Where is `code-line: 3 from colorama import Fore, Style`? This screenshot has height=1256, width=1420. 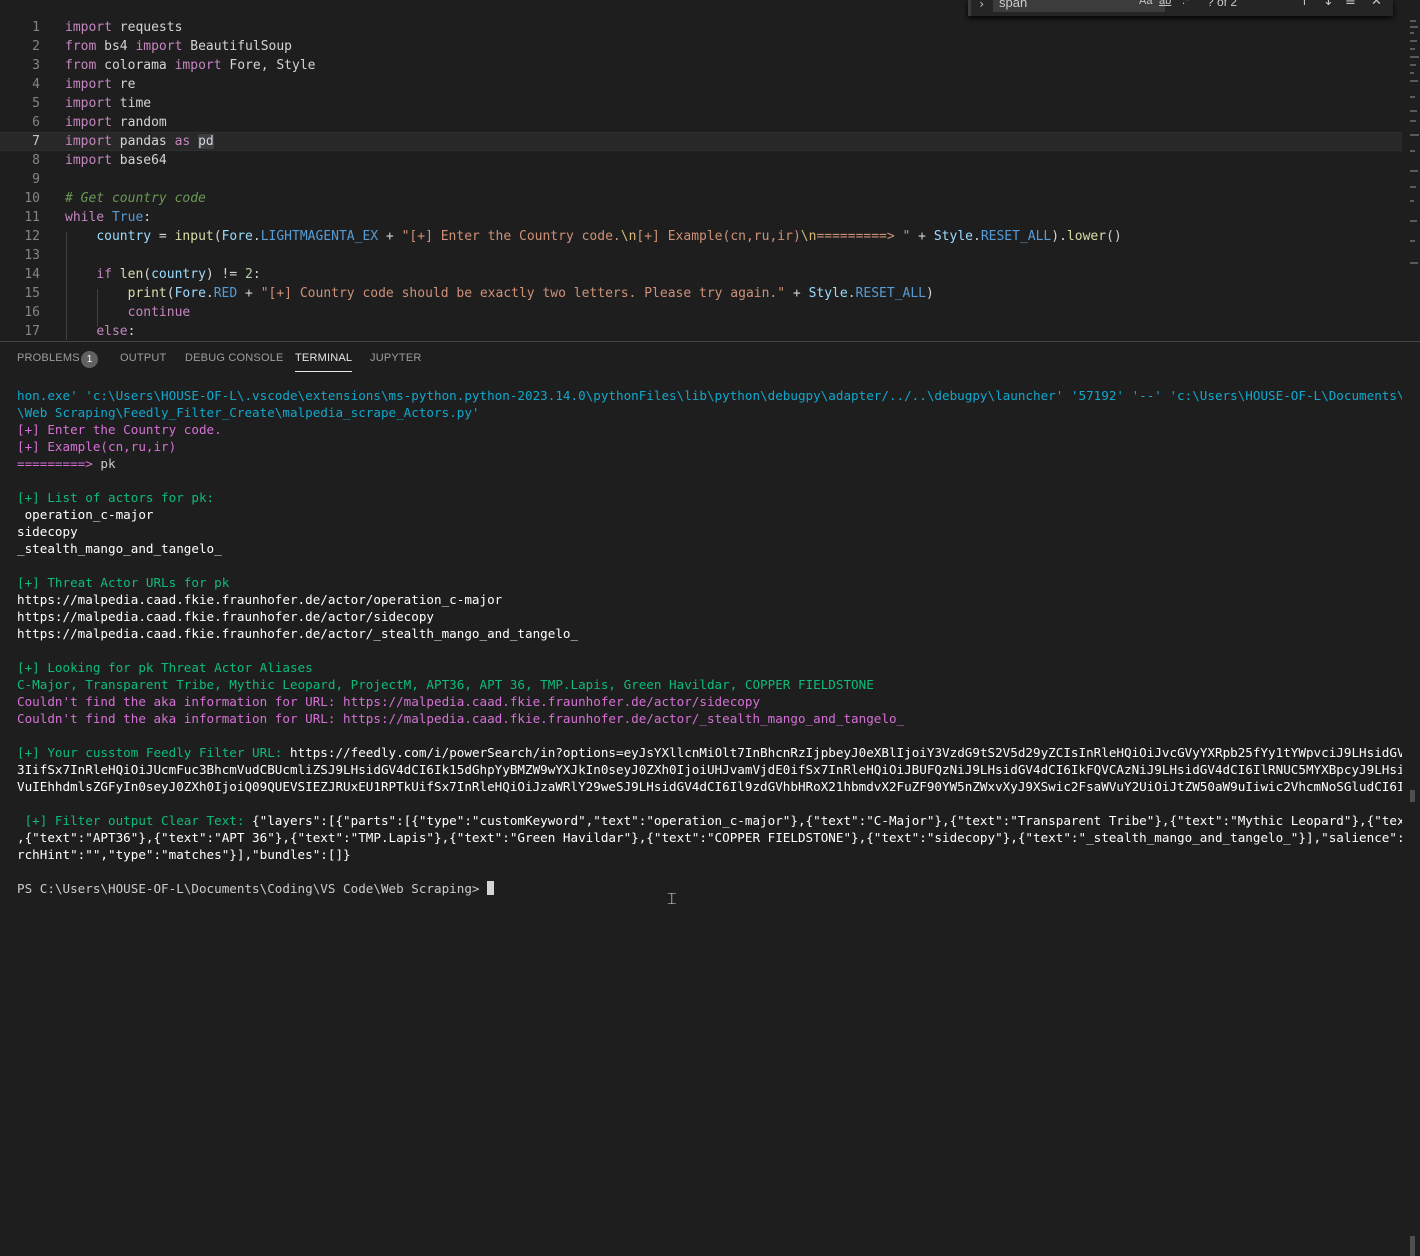
code-line: 3 from colorama import Fore, Style is located at coordinates (701, 65).